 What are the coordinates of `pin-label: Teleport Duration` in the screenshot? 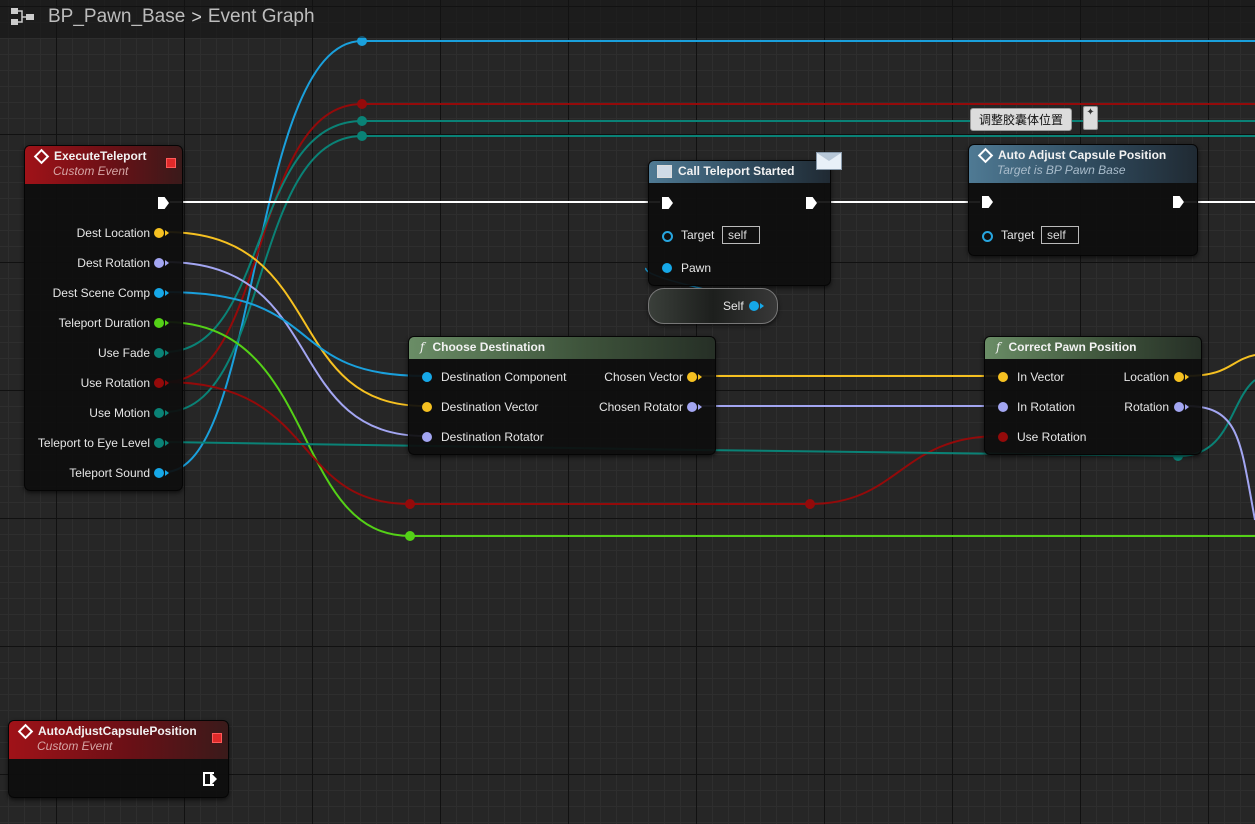 It's located at (104, 323).